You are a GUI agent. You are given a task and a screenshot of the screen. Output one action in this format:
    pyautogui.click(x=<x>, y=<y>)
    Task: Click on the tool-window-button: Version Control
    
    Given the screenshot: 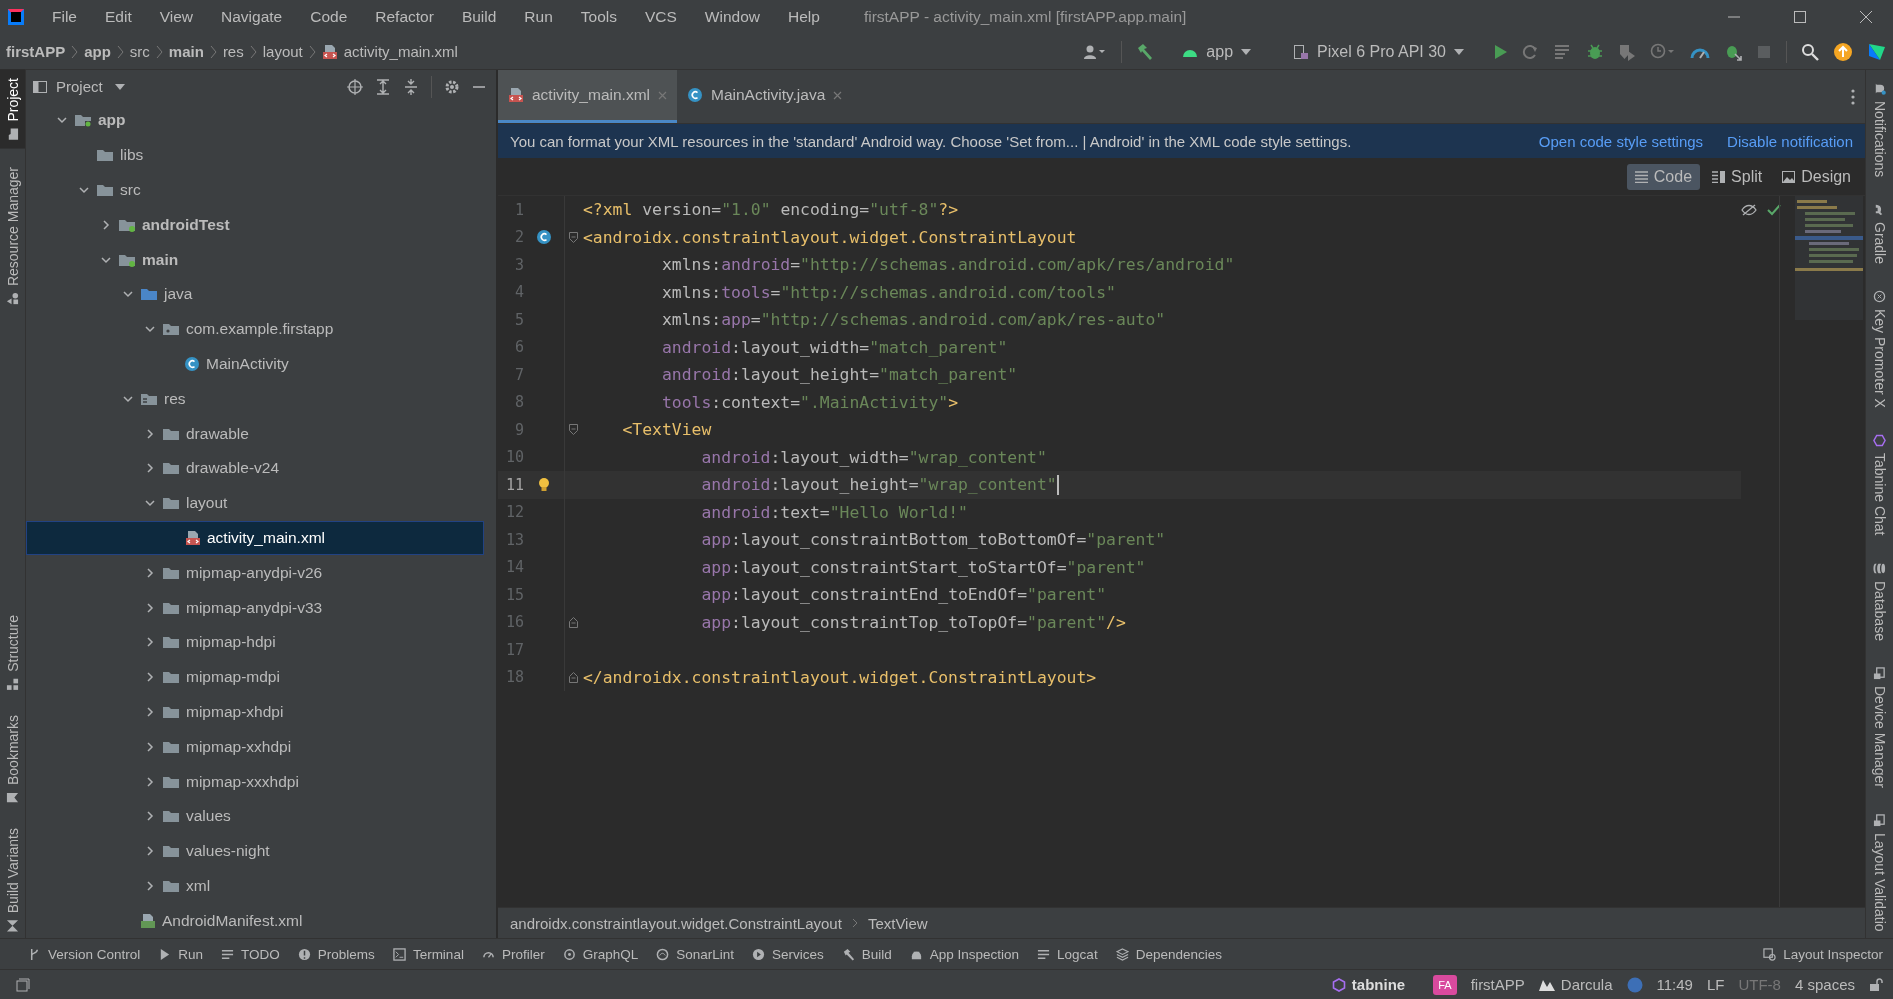 What is the action you would take?
    pyautogui.click(x=84, y=954)
    